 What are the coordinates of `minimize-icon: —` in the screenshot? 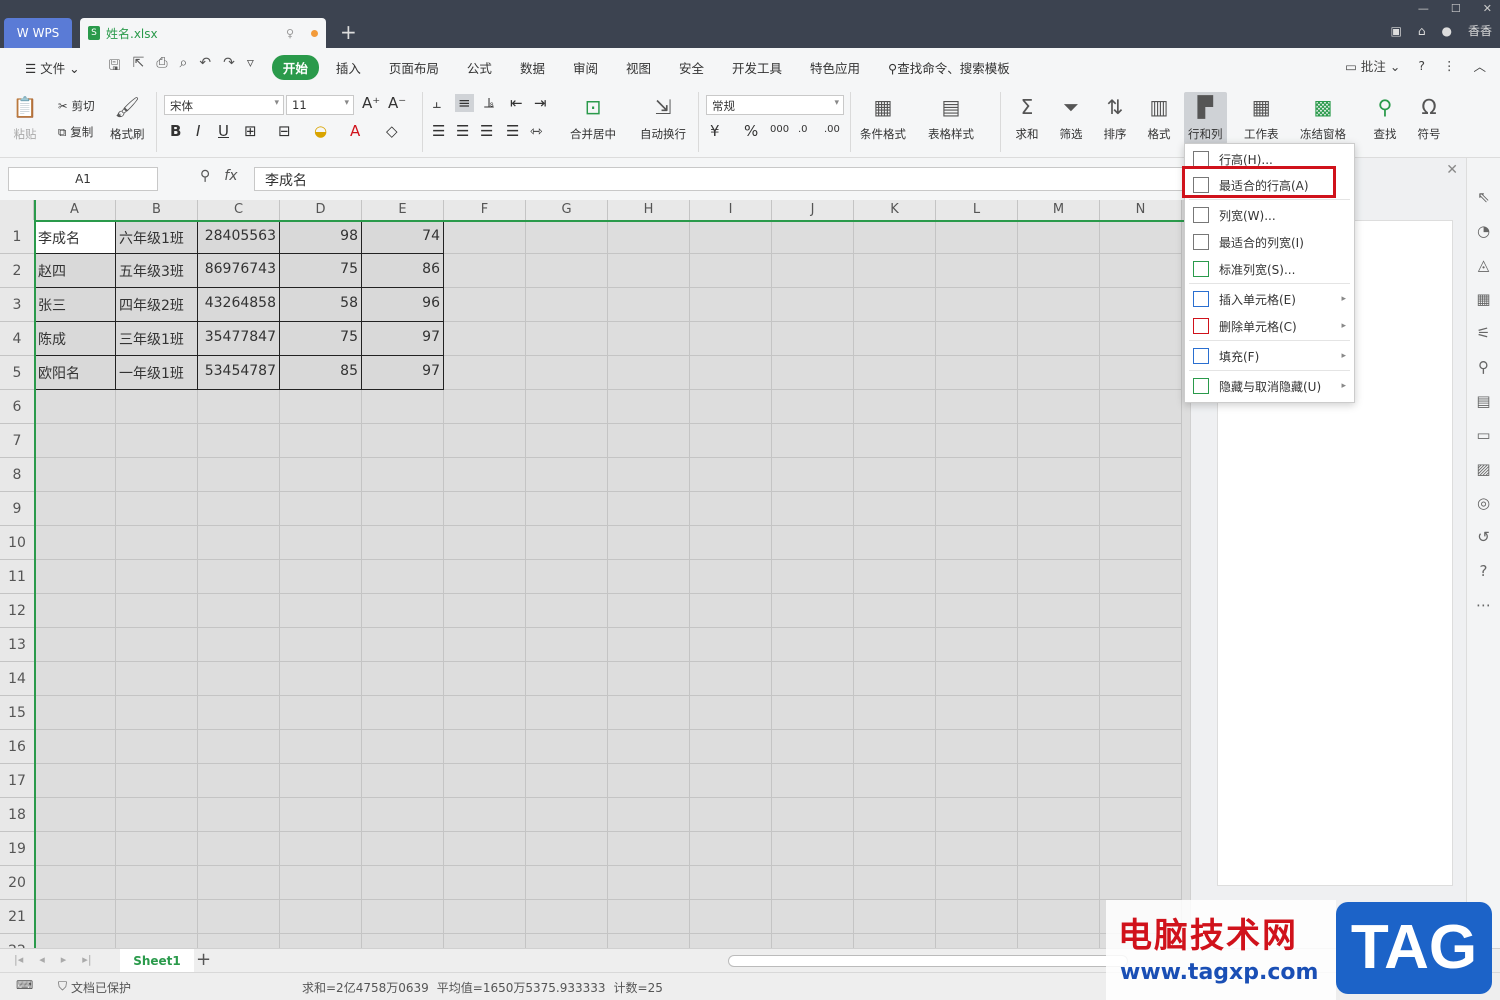 It's located at (1423, 8).